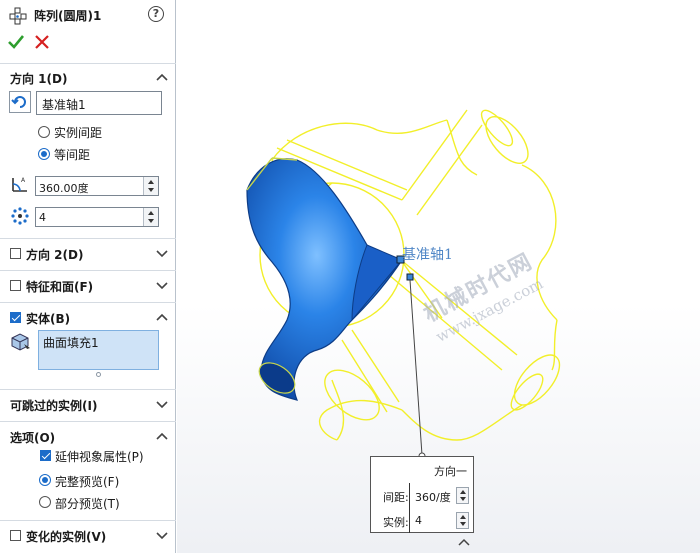  Describe the element at coordinates (87, 482) in the screenshot. I see `full-preview-label: 完整预览(F)` at that location.